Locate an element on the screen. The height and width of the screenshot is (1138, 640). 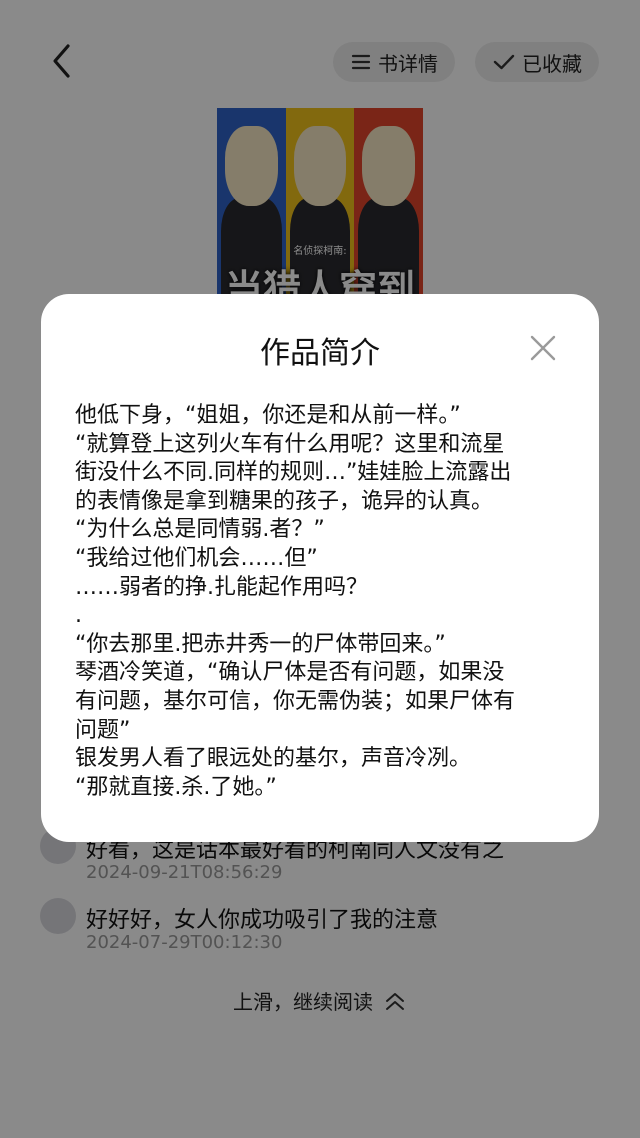
synopsis-line: 的表情像是拿到糖果的孩子，诡异的认真。 is located at coordinates (284, 501).